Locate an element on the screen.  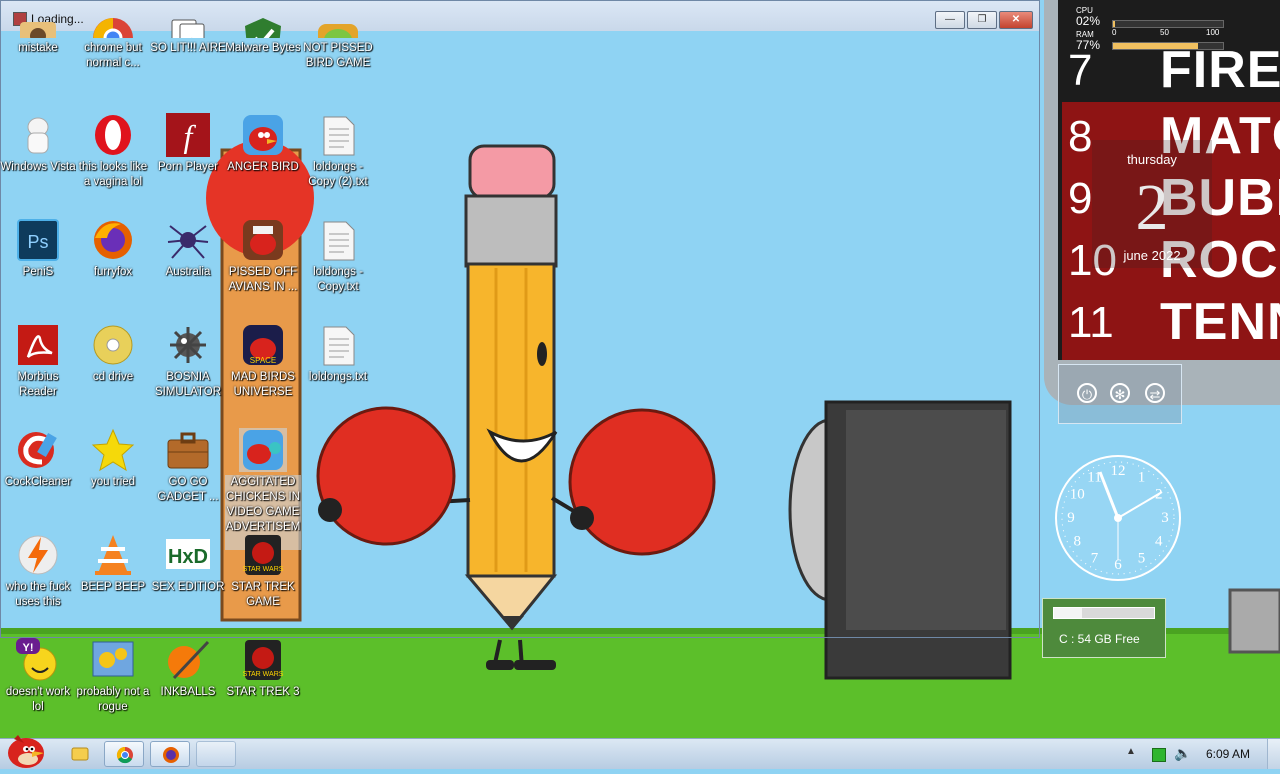
taskbar-chrome is located at coordinates (124, 754).